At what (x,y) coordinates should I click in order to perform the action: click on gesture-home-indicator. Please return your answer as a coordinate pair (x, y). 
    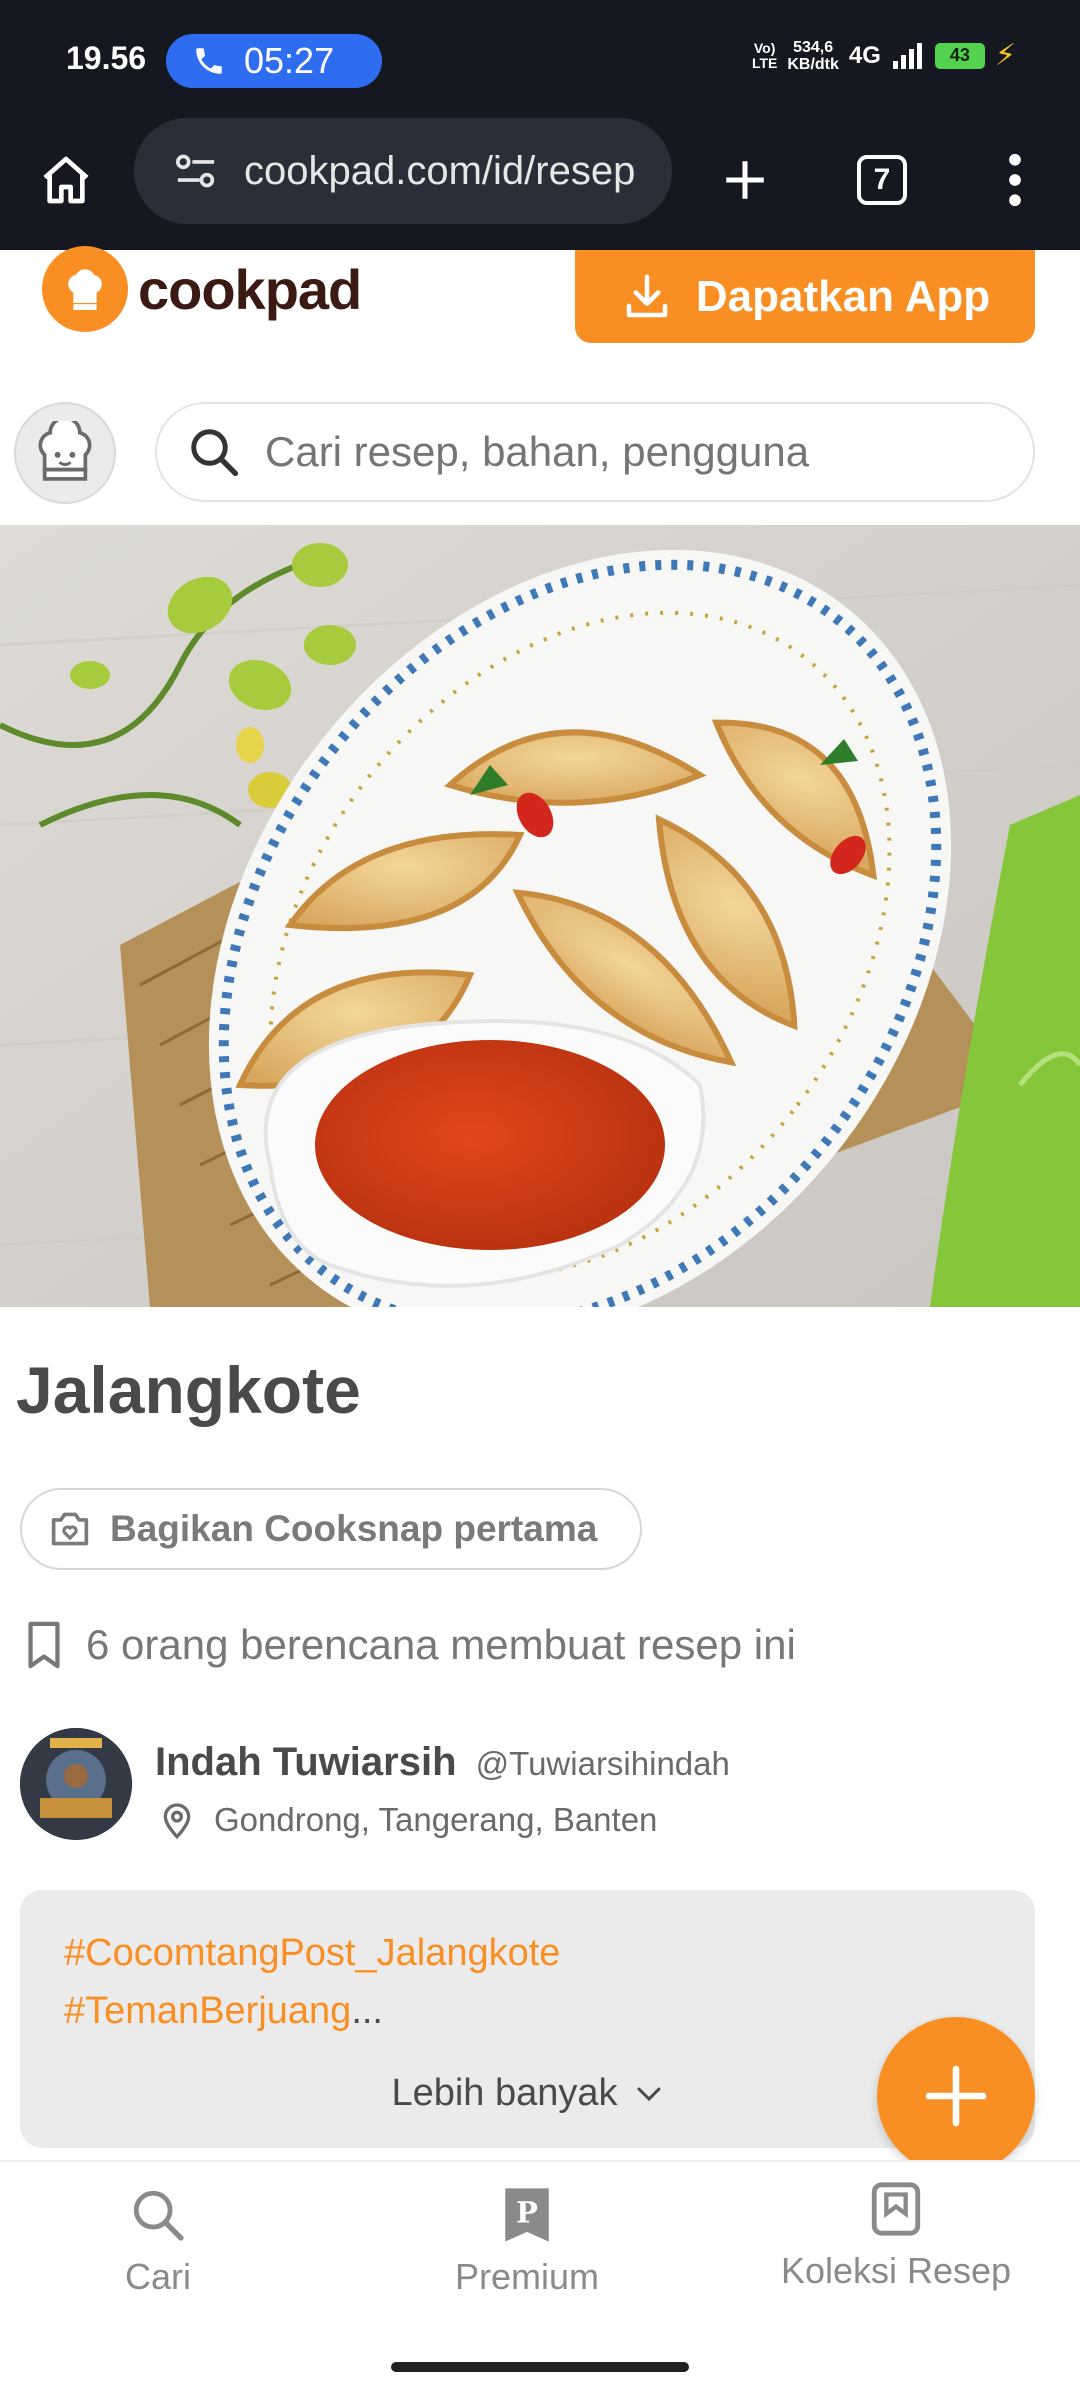
    Looking at the image, I should click on (540, 2367).